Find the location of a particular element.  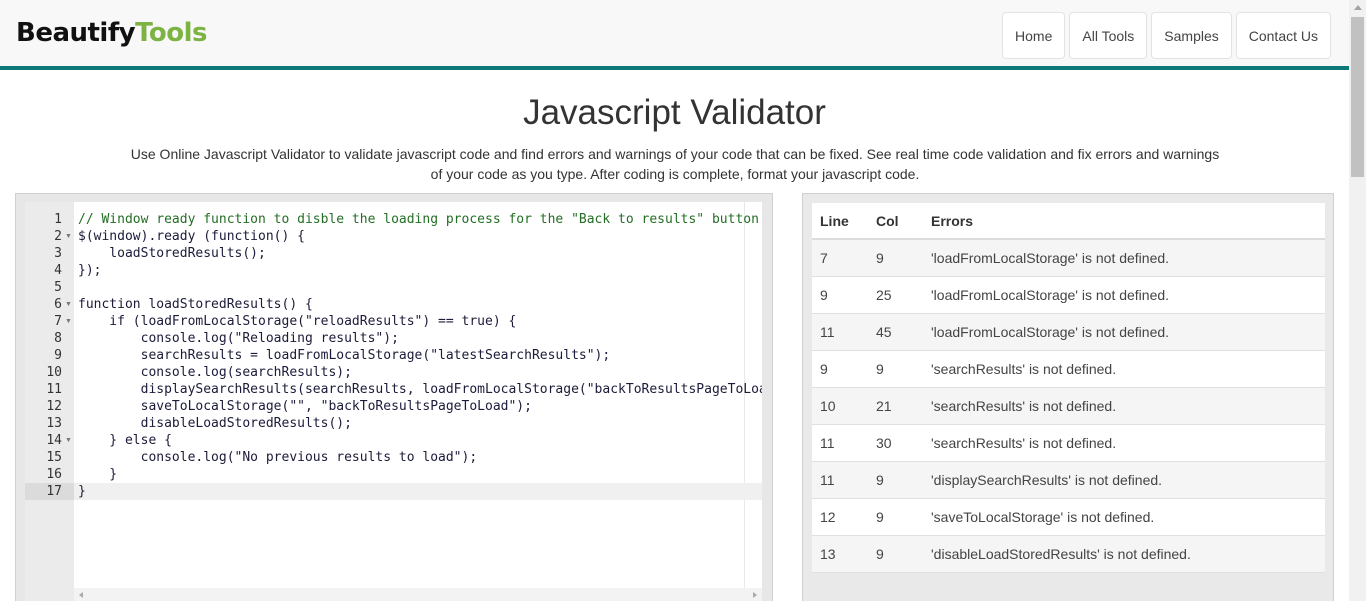

error-row: 10 21 'searchResults' is not defined. is located at coordinates (1068, 406).